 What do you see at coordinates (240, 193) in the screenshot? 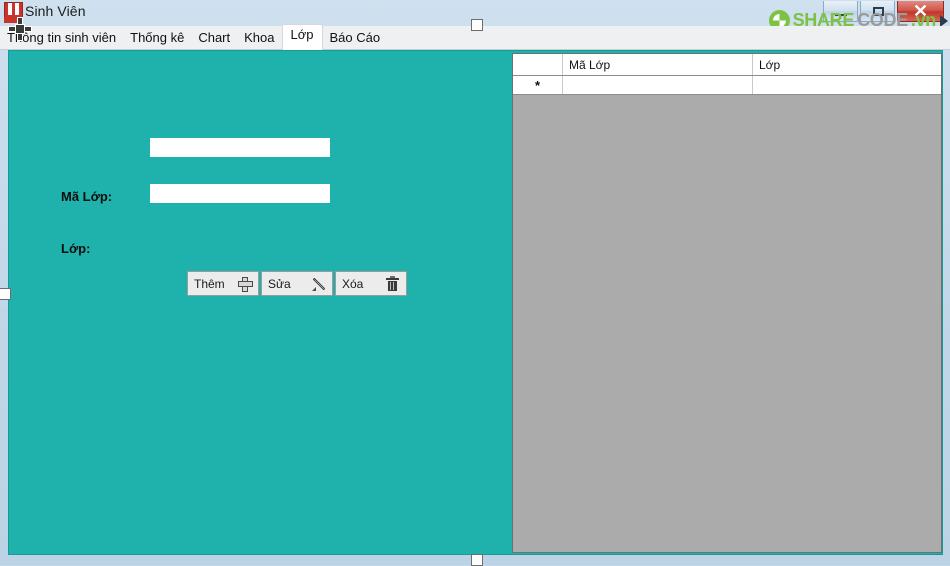
I see `input-lop` at bounding box center [240, 193].